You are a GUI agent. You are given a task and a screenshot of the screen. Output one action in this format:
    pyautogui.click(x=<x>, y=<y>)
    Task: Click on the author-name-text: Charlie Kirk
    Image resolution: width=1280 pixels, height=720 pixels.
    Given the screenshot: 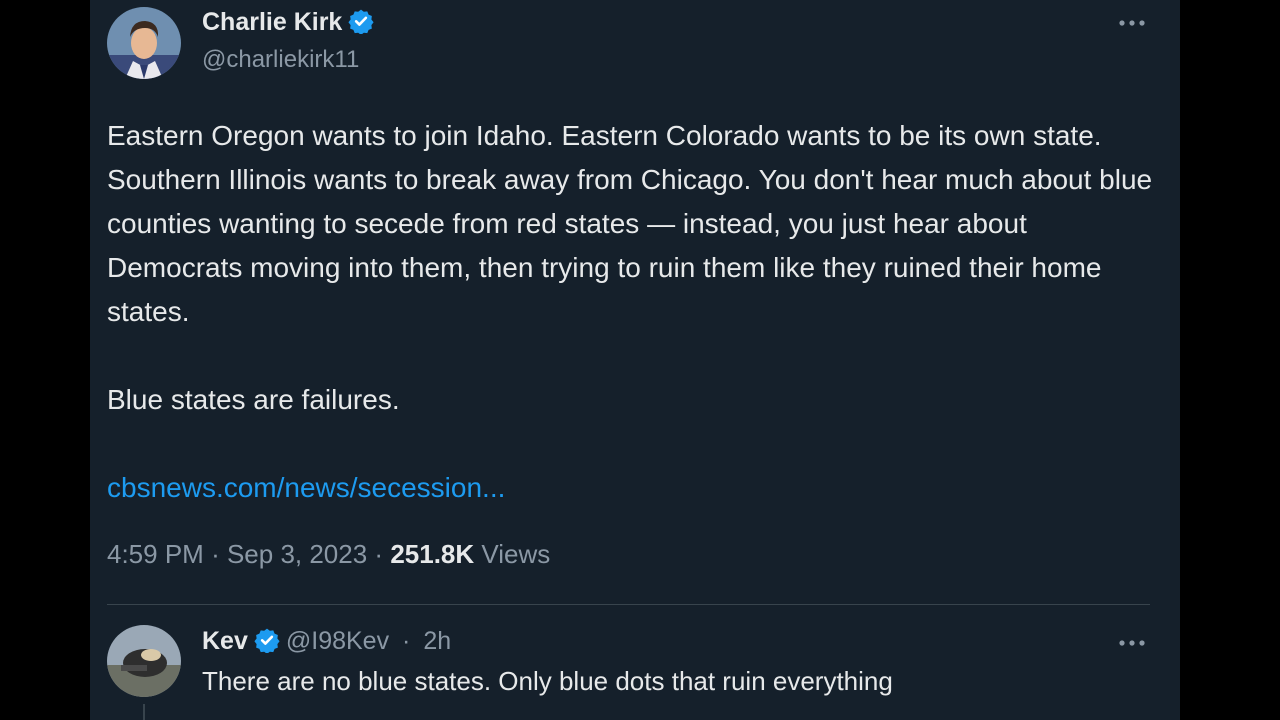 What is the action you would take?
    pyautogui.click(x=272, y=22)
    